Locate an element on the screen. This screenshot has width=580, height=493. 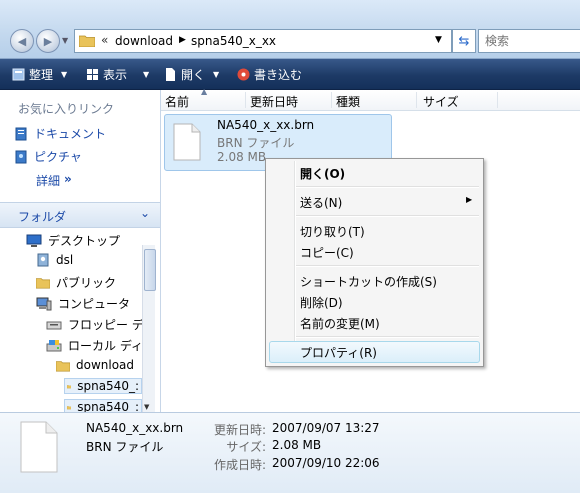
organize-label: 整理 is located at coordinates (41, 75).